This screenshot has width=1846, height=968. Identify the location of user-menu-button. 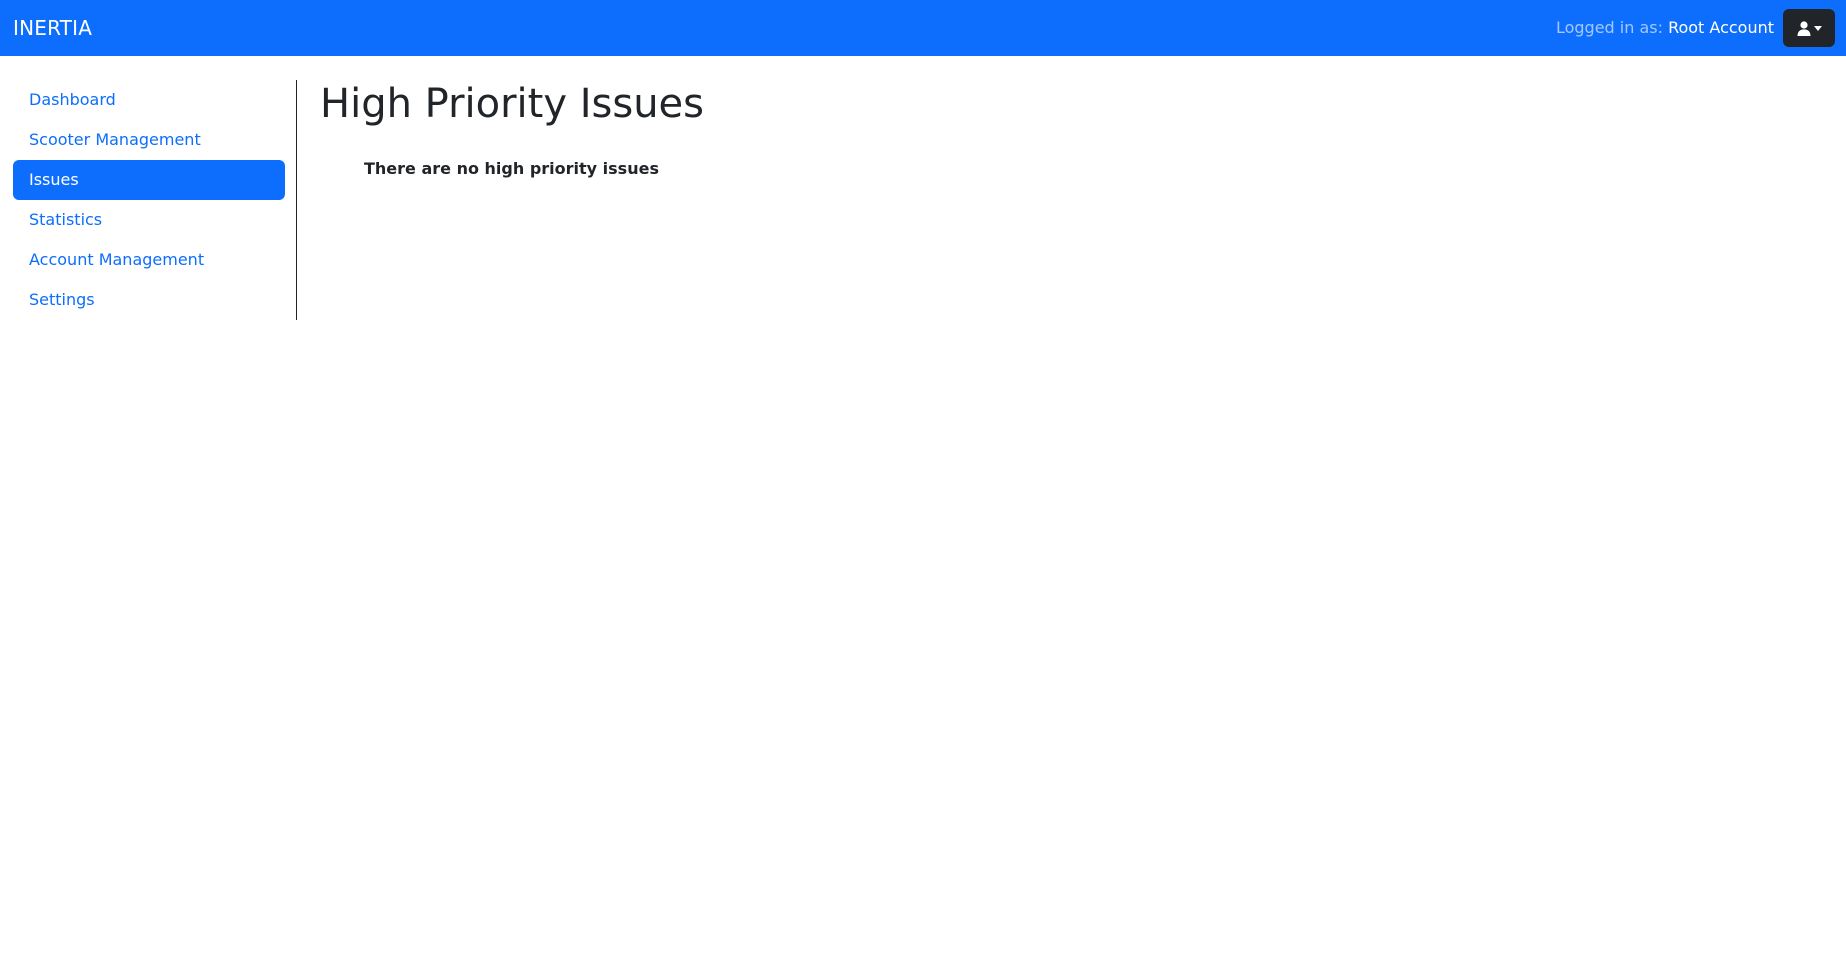
(1809, 28).